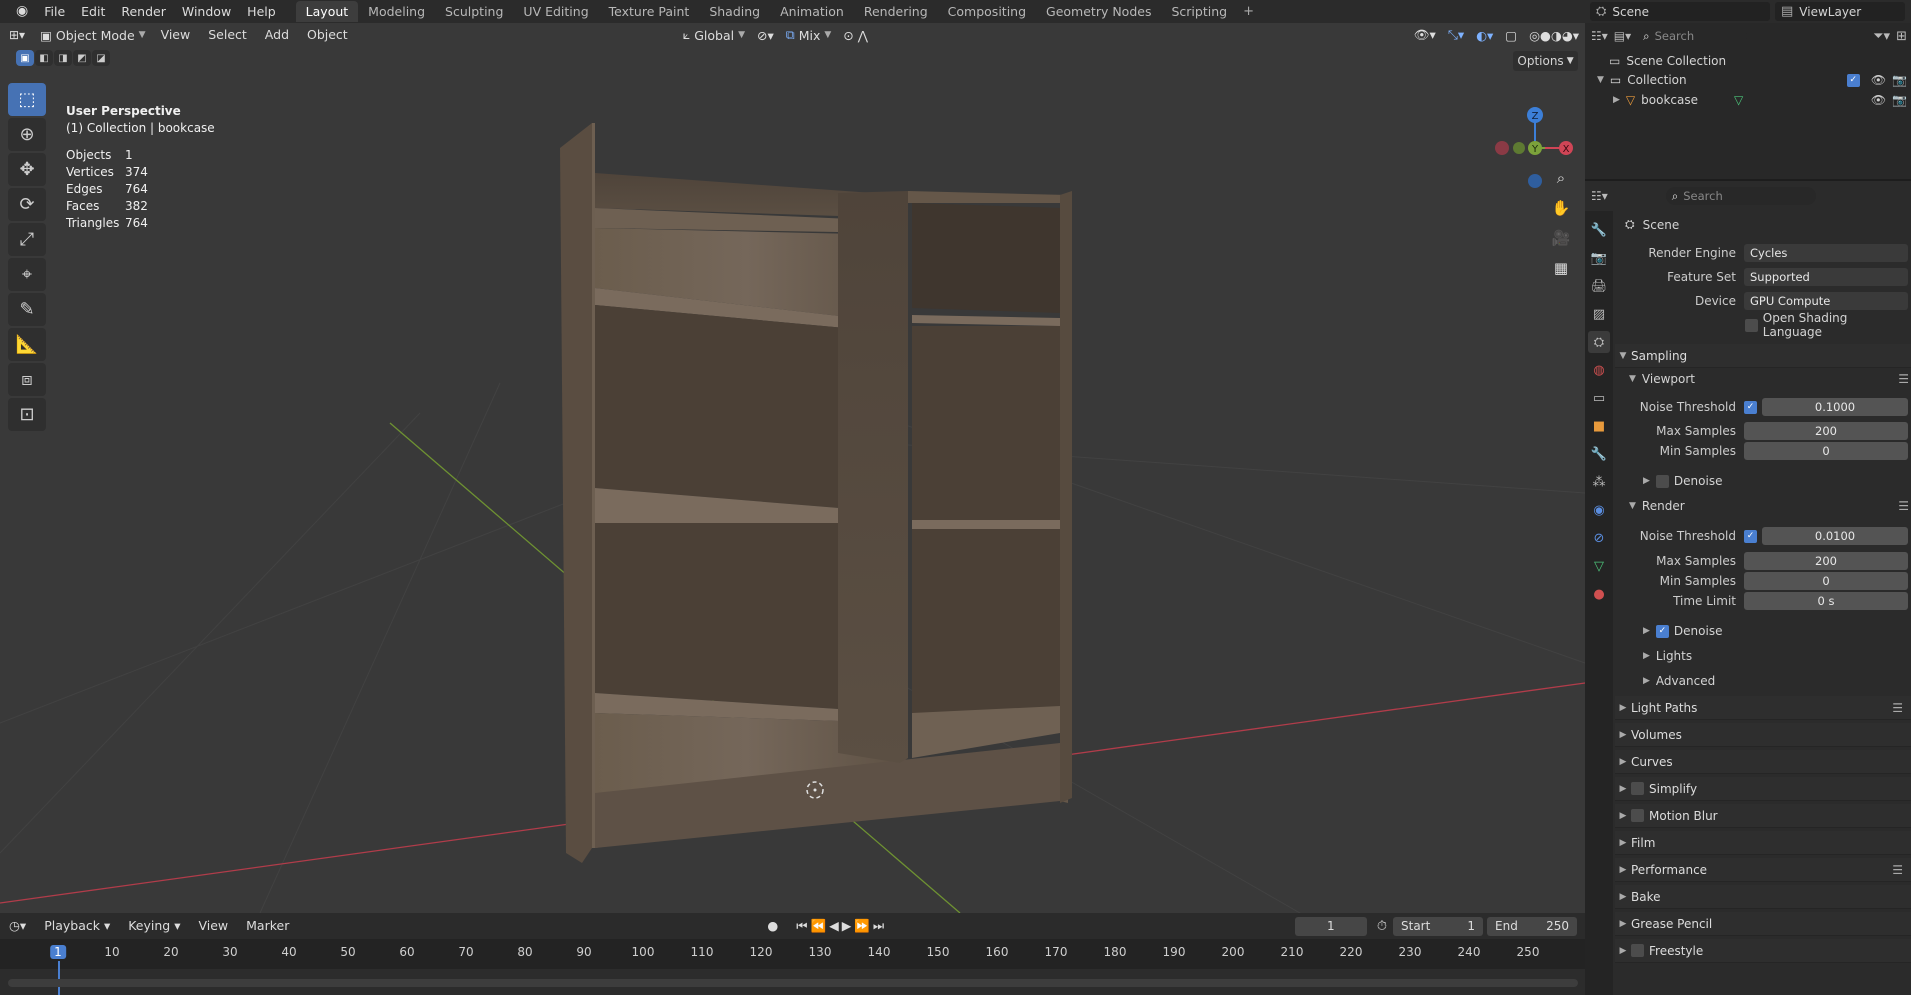  I want to click on tab-compositing: Compositing, so click(987, 11).